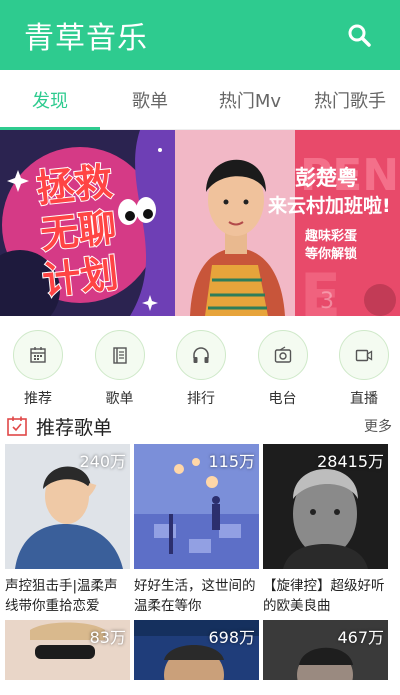  What do you see at coordinates (350, 461) in the screenshot?
I see `play-count: 28415万` at bounding box center [350, 461].